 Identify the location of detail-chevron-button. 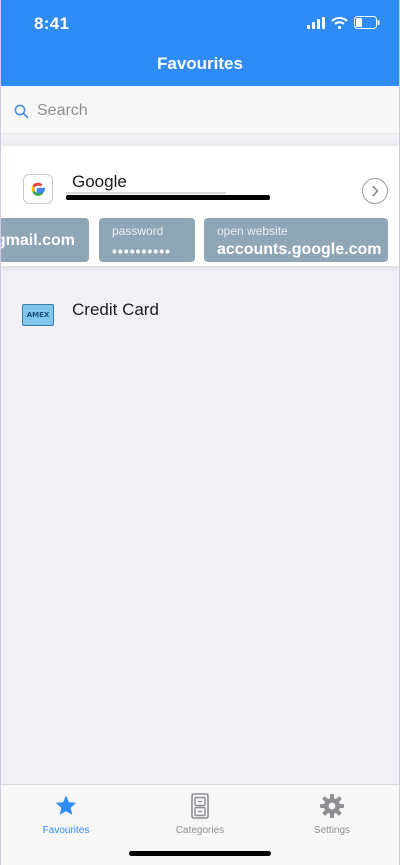
(375, 191).